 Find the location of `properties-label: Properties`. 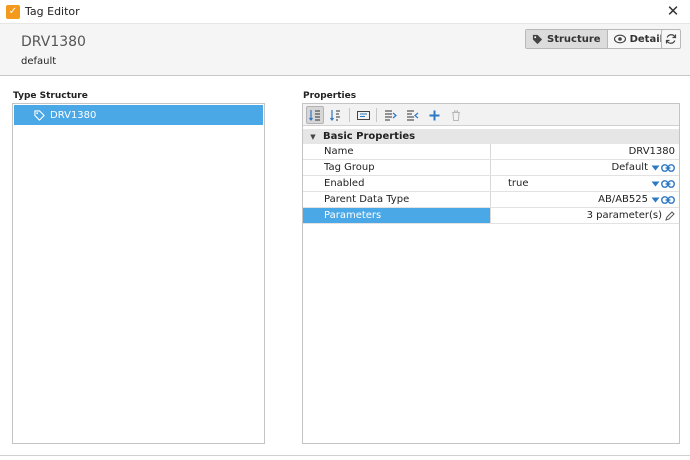

properties-label: Properties is located at coordinates (330, 96).